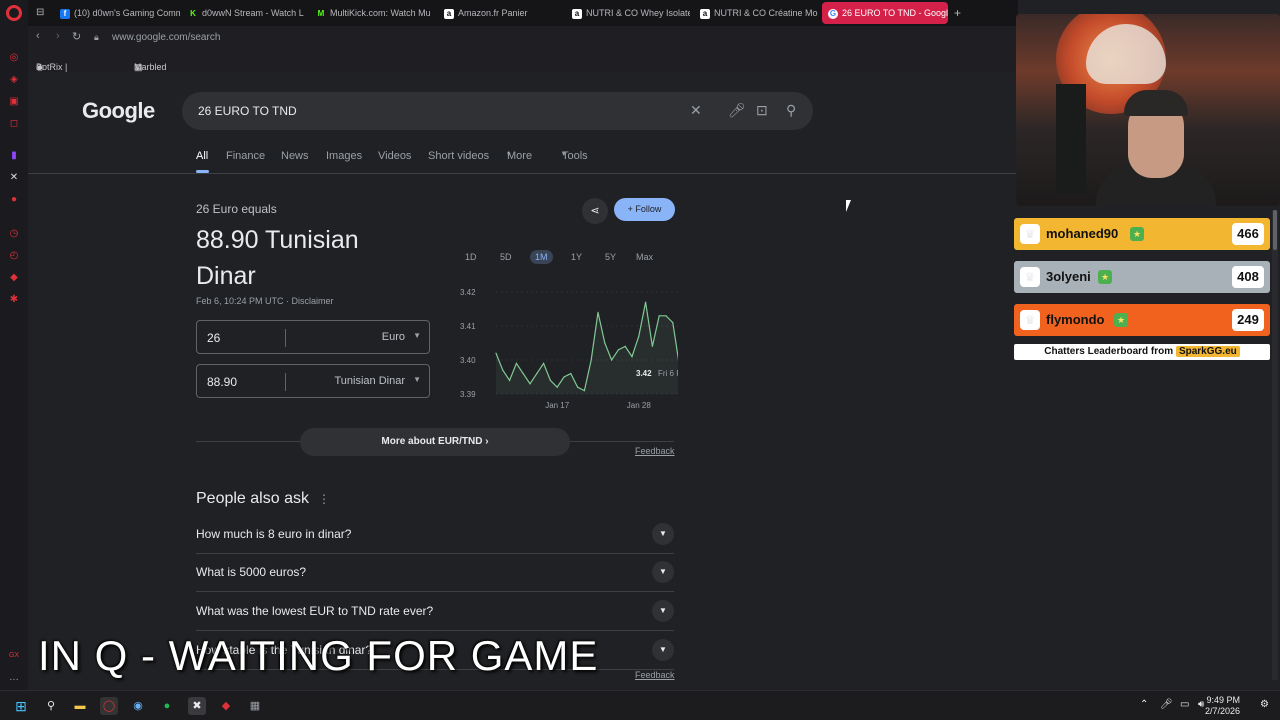 The width and height of the screenshot is (1280, 720). Describe the element at coordinates (369, 381) in the screenshot. I see `to-currency-select: Tunisian Dinar` at that location.